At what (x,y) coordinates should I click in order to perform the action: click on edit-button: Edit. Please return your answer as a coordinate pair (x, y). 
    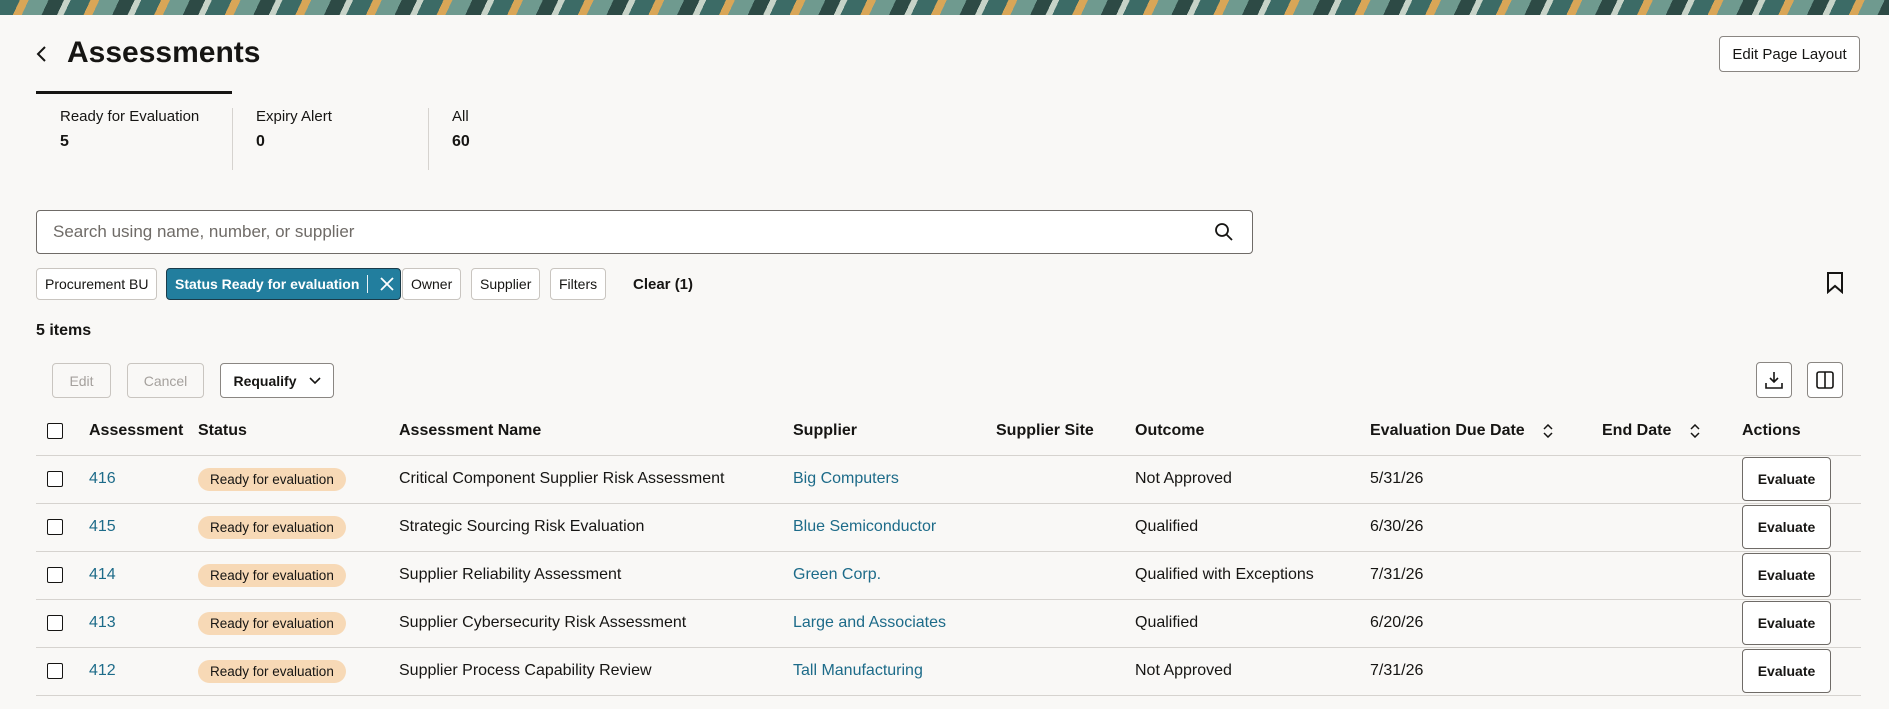
    Looking at the image, I should click on (81, 380).